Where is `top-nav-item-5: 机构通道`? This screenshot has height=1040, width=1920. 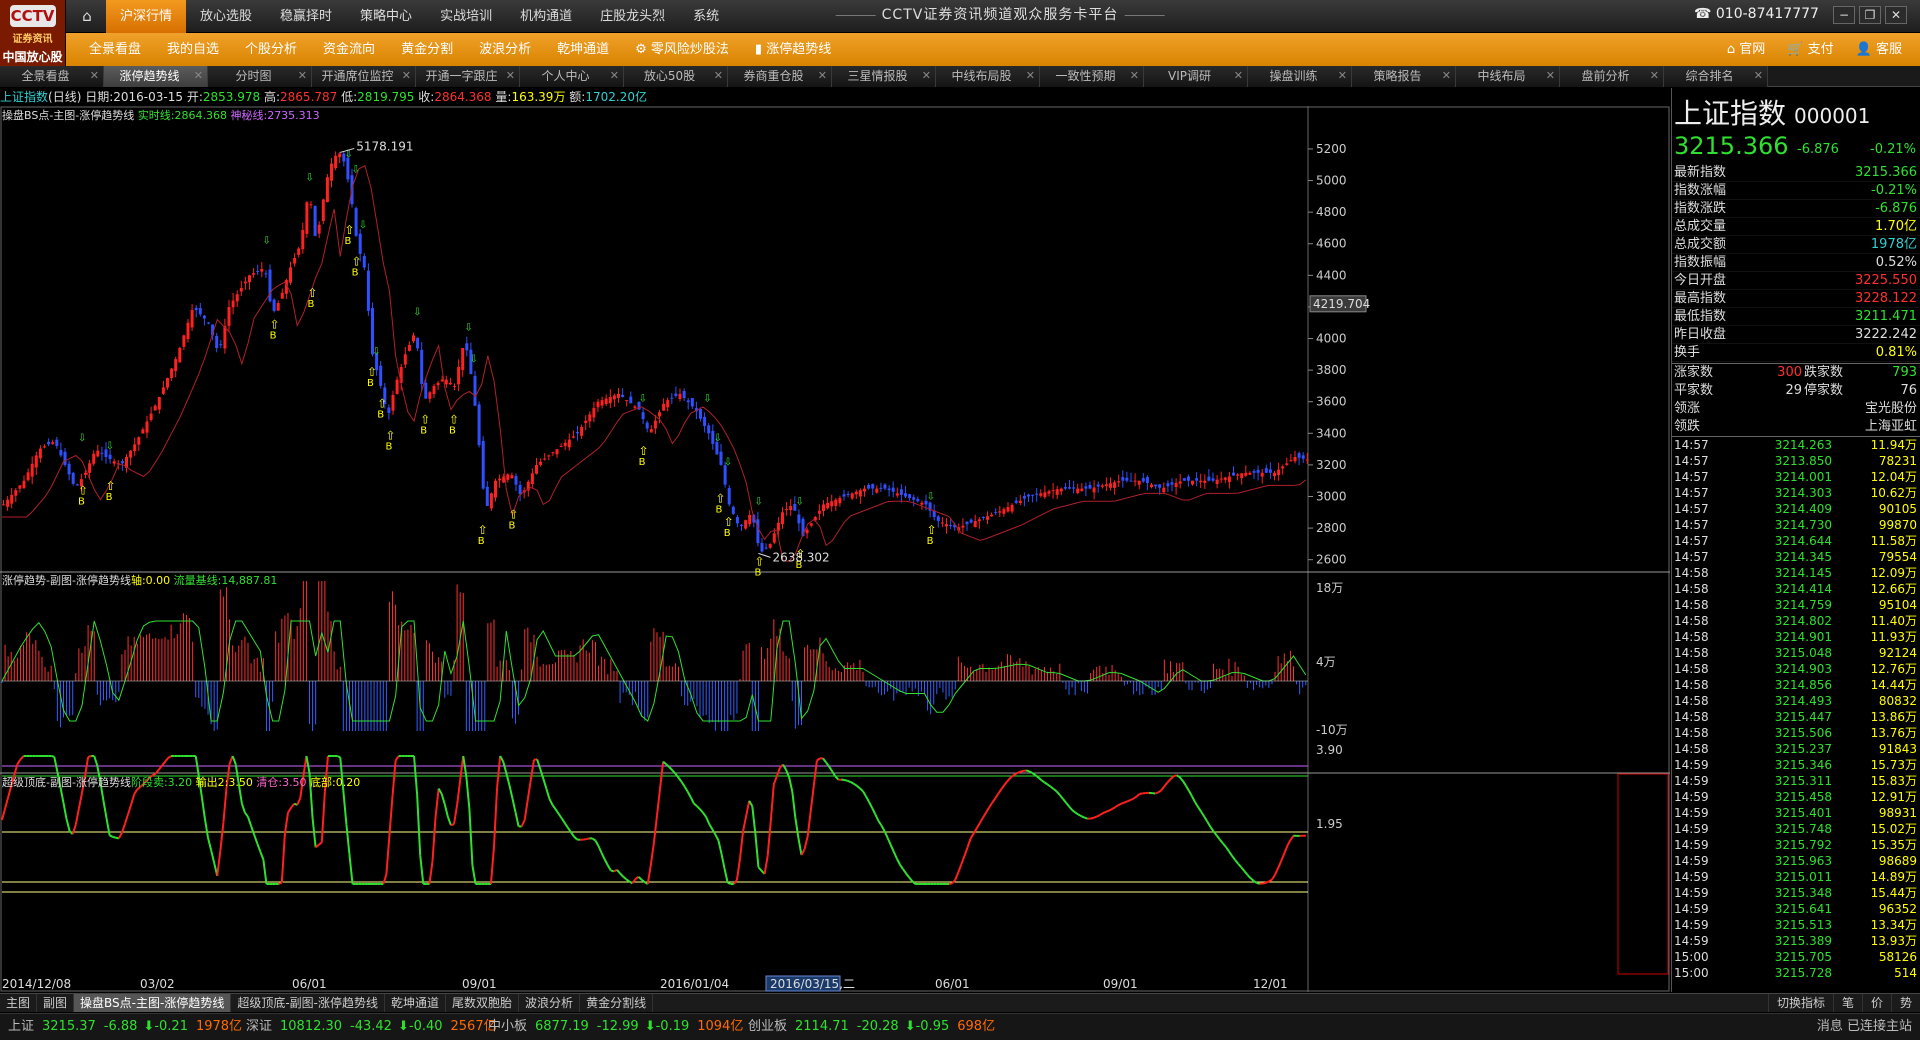 top-nav-item-5: 机构通道 is located at coordinates (546, 16).